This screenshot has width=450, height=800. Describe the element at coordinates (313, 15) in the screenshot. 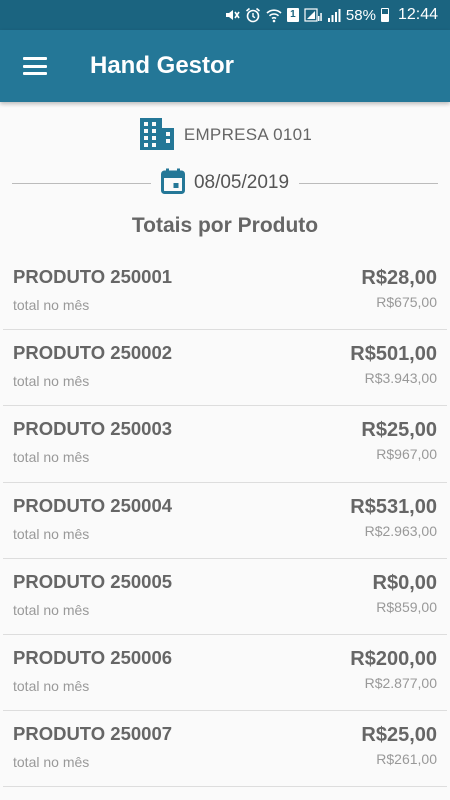

I see `signal-icon` at that location.